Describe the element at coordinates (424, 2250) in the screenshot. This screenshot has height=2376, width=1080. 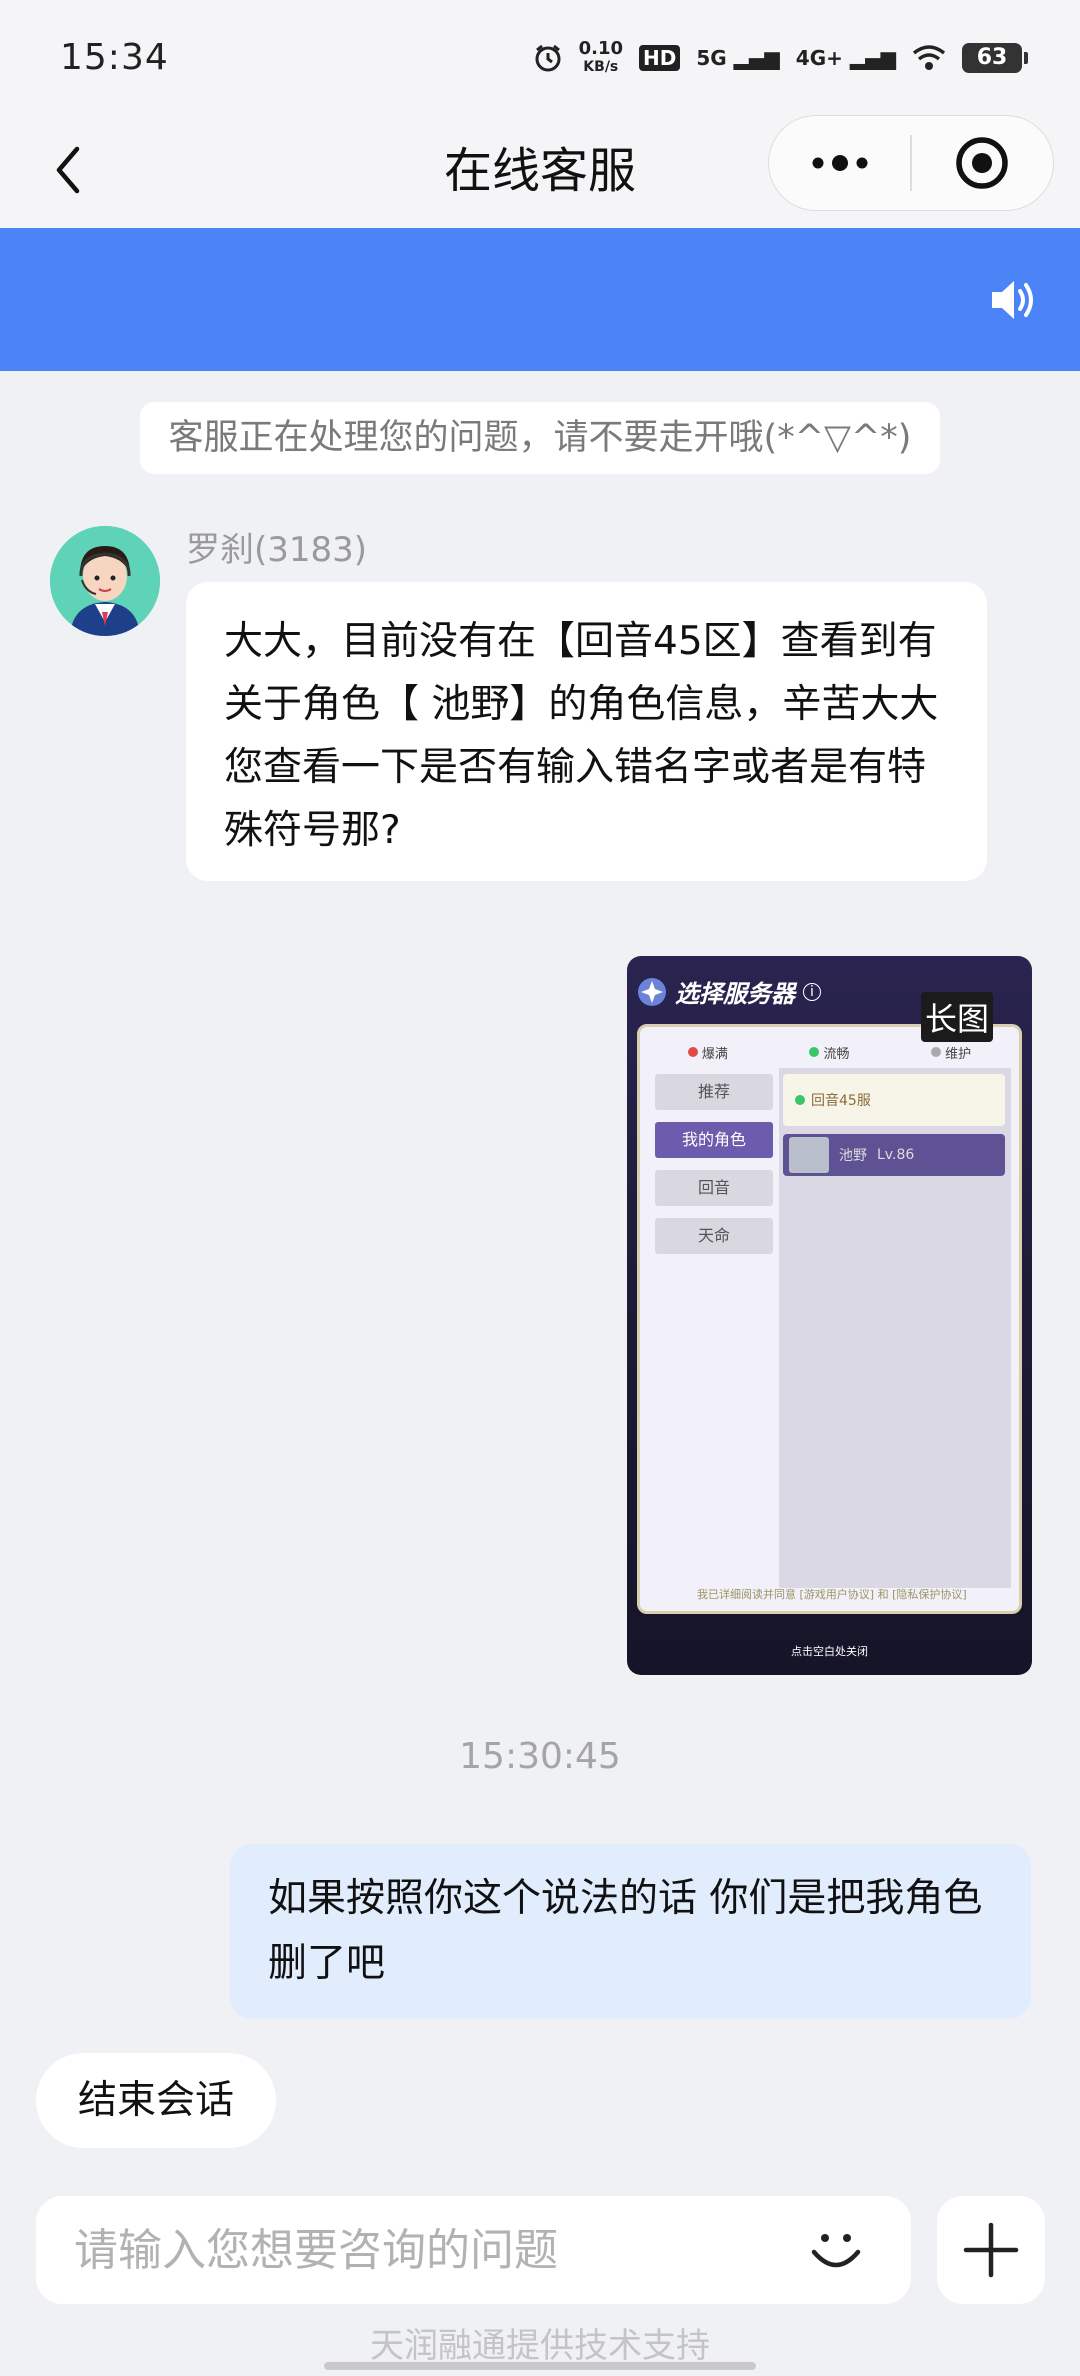
I see `message-input` at that location.